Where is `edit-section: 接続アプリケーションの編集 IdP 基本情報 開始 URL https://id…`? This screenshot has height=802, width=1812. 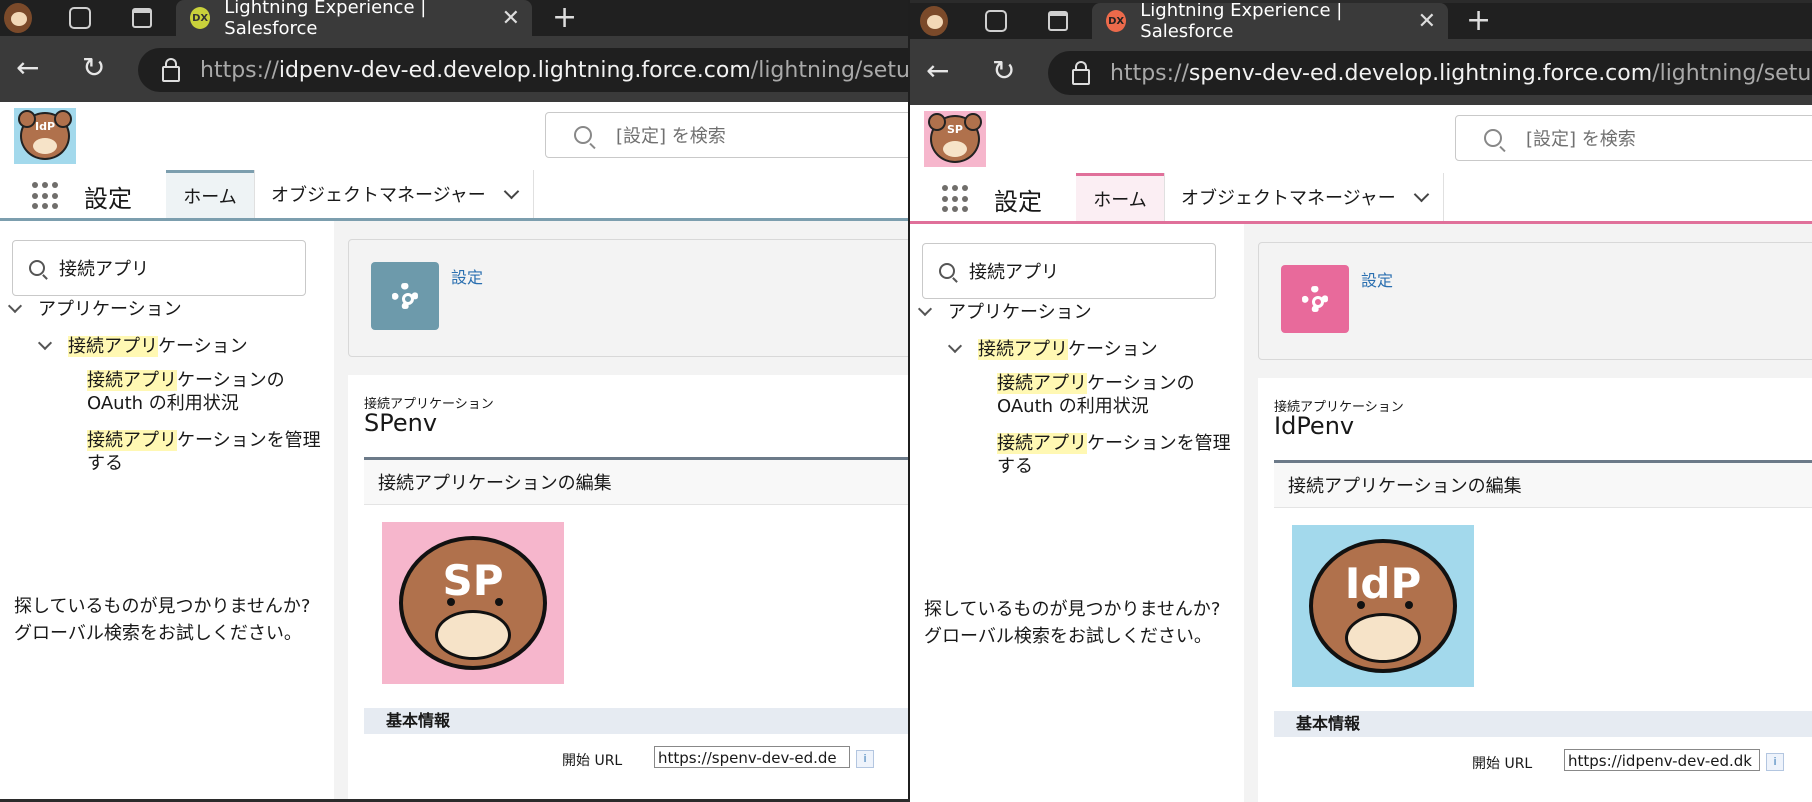
edit-section: 接続アプリケーションの編集 IdP 基本情報 開始 URL https://id… is located at coordinates (1543, 631).